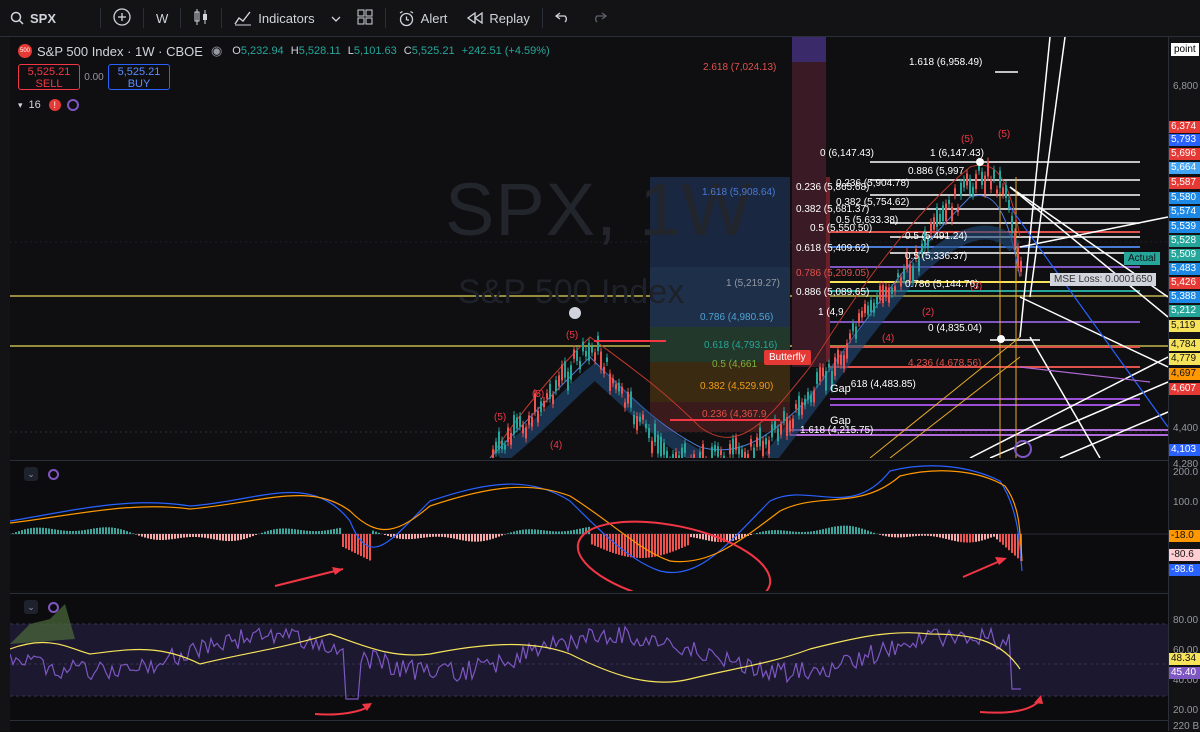  What do you see at coordinates (365, 18) in the screenshot?
I see `layout-templates-button` at bounding box center [365, 18].